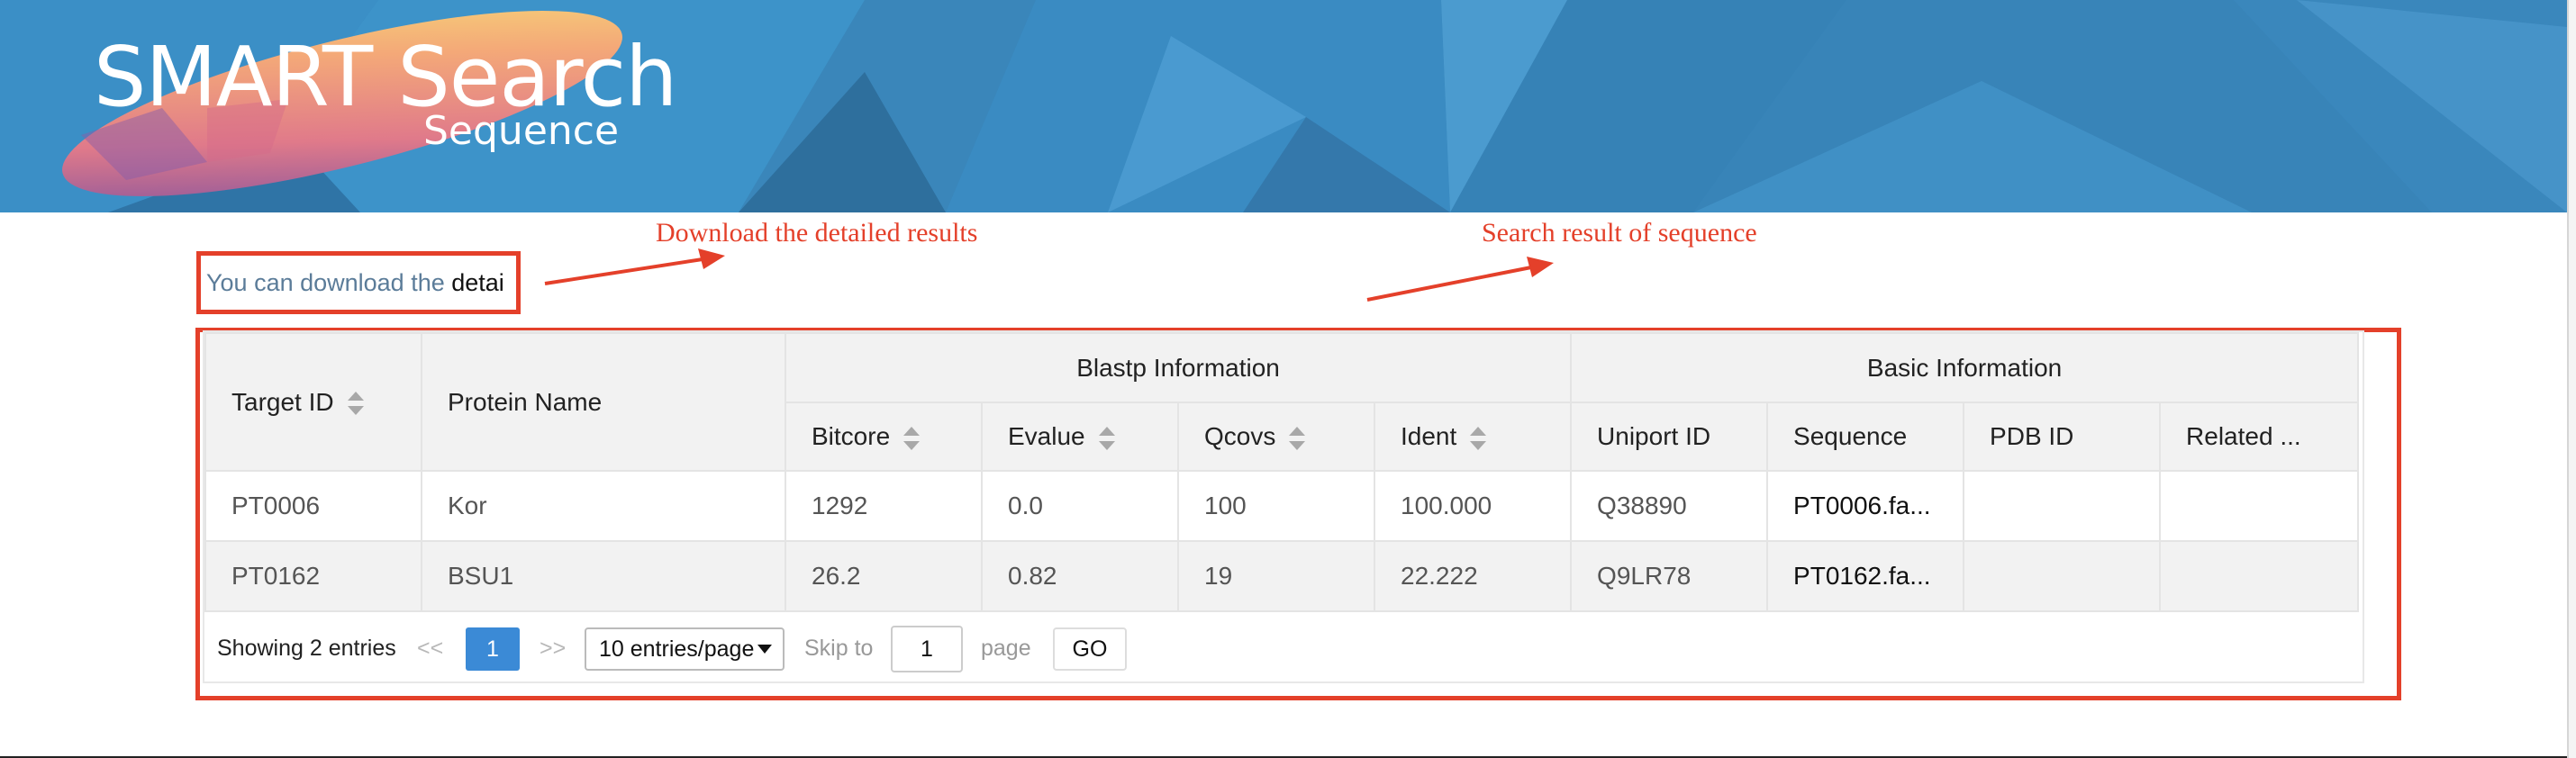 This screenshot has width=2576, height=758. I want to click on cell-uniport-id: Q38890, so click(1669, 506).